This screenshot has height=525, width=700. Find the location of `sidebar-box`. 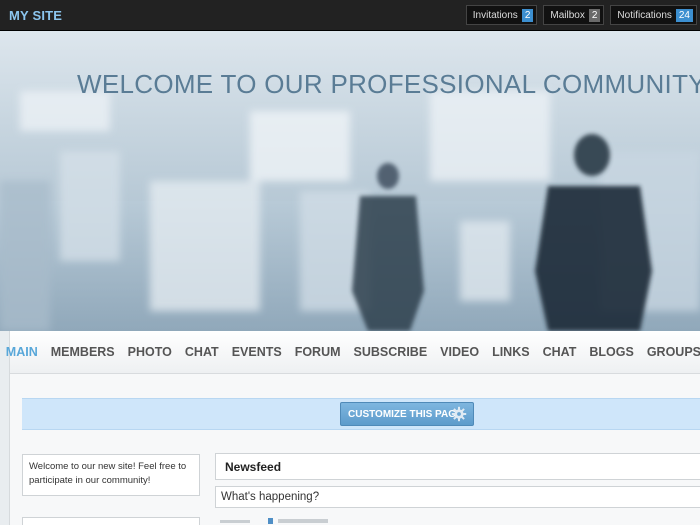

sidebar-box is located at coordinates (111, 521).